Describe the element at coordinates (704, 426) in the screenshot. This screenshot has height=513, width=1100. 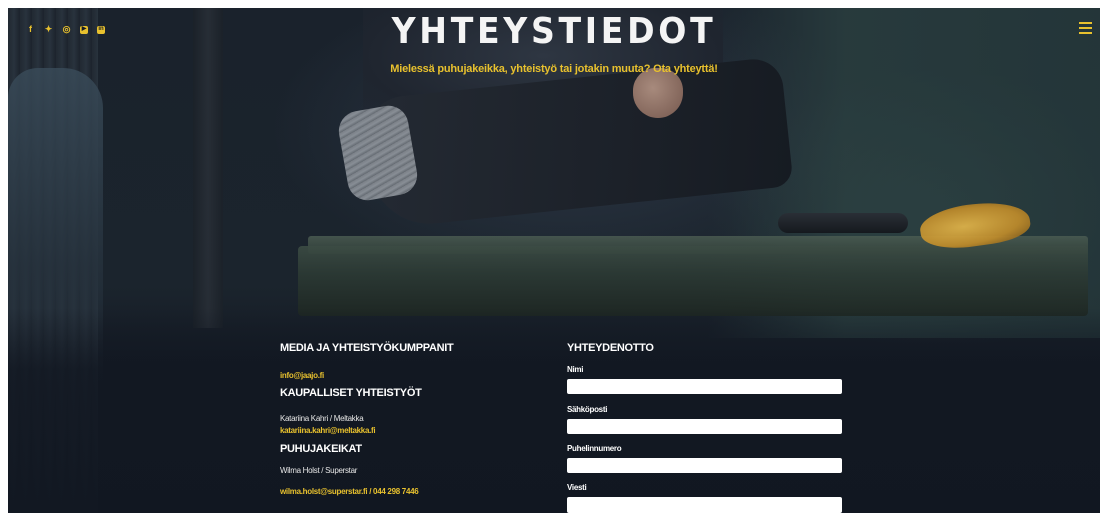
I see `email-field` at that location.